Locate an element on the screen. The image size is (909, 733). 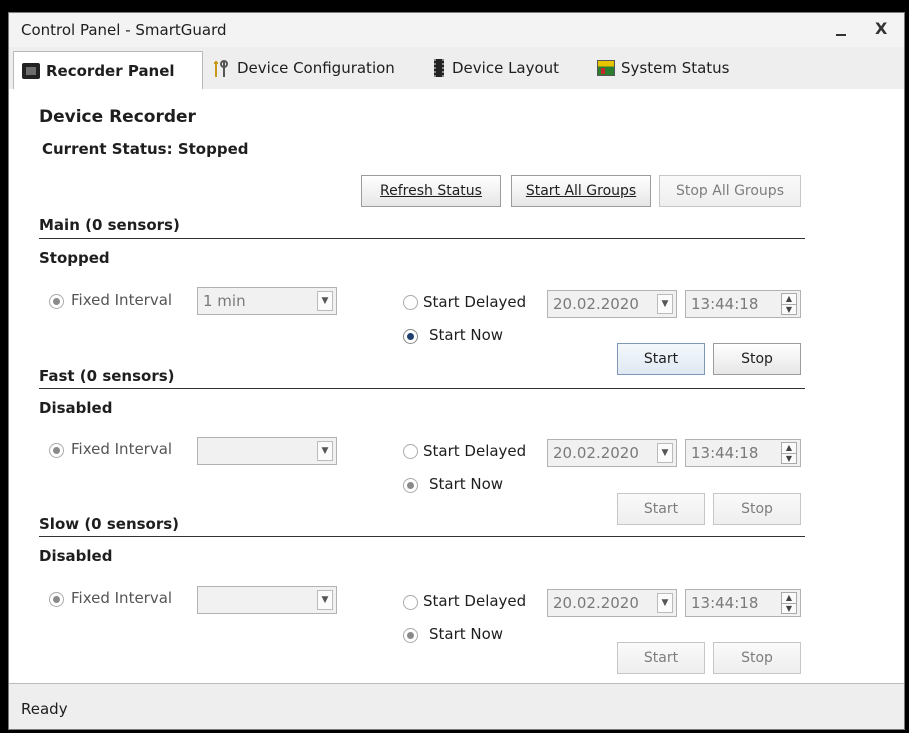
refresh-status-button: Refresh Status is located at coordinates (431, 191).